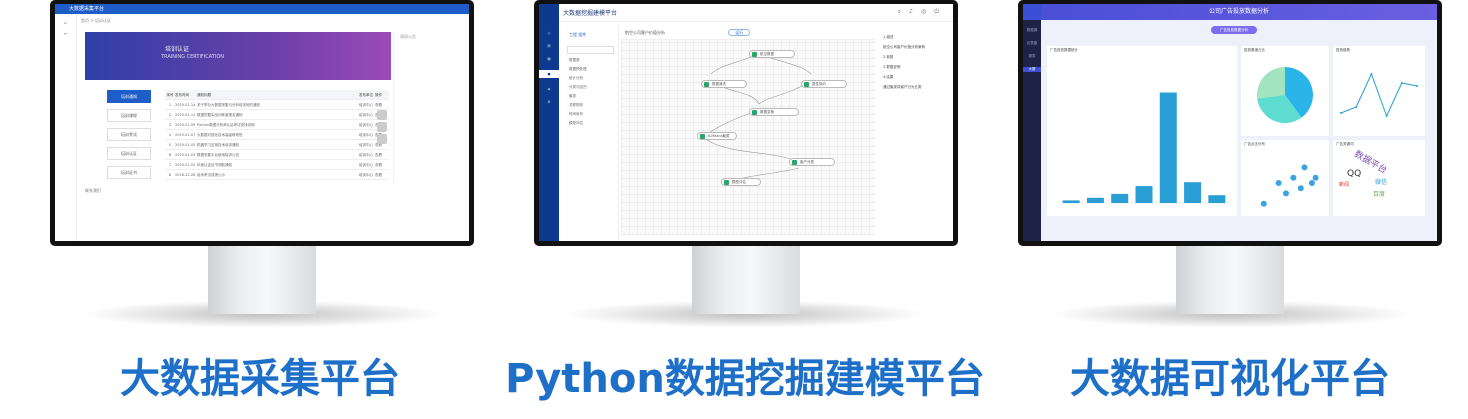 The image size is (1468, 419). I want to click on menu-item: 培训课程, so click(129, 115).